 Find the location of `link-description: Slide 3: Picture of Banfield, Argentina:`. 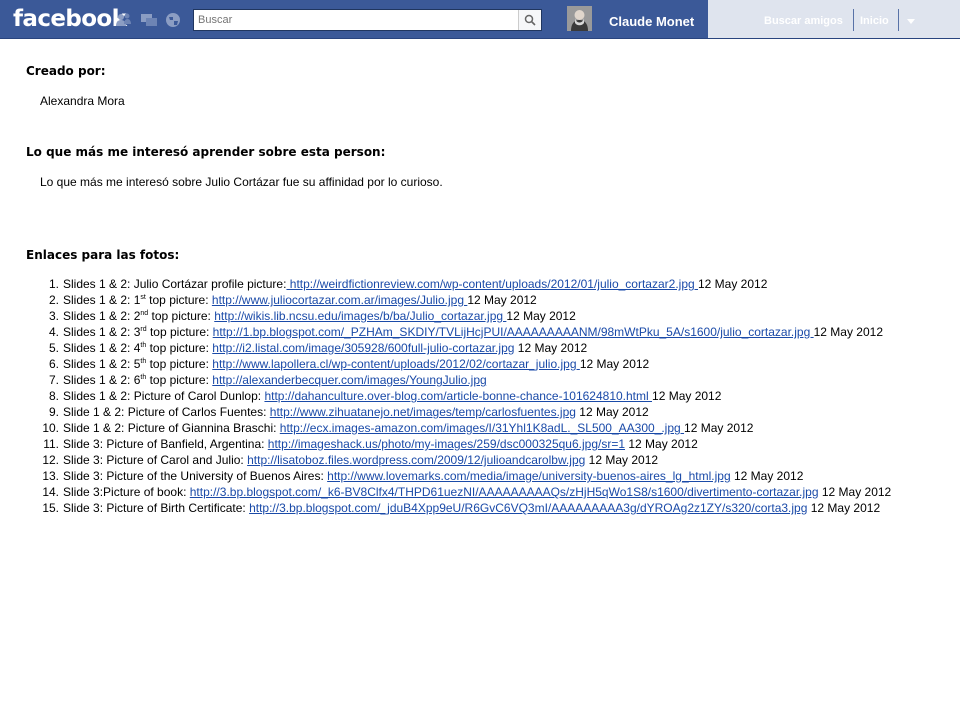

link-description: Slide 3: Picture of Banfield, Argentina: is located at coordinates (165, 444).